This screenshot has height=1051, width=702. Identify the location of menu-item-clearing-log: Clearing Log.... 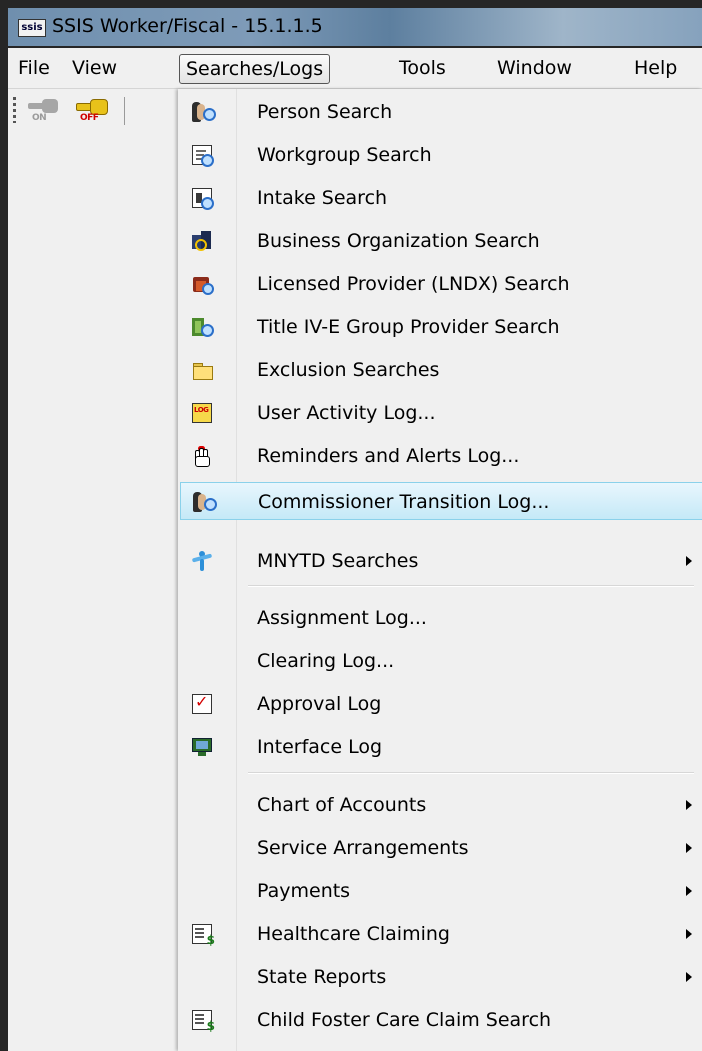
(441, 661).